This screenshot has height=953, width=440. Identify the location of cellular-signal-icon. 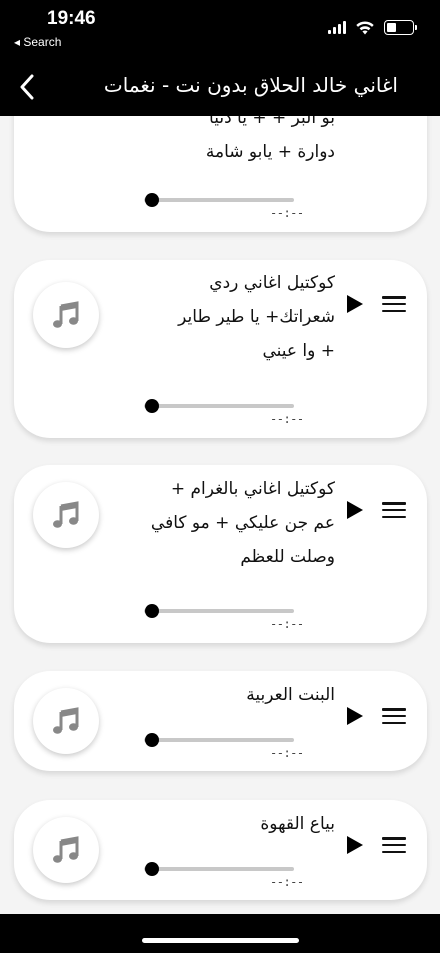
(337, 27).